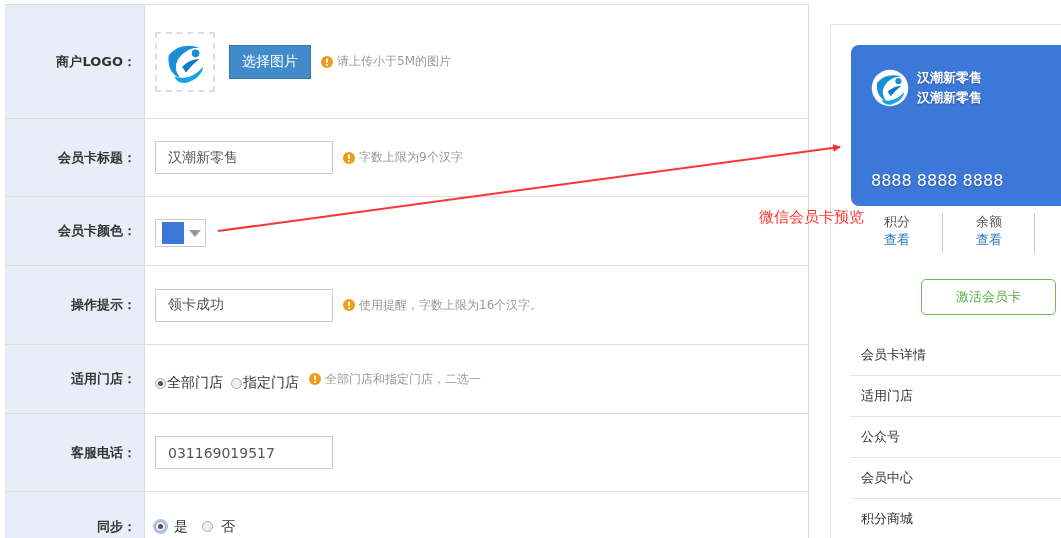  Describe the element at coordinates (96, 61) in the screenshot. I see `field-label: 商户LOGO：` at that location.